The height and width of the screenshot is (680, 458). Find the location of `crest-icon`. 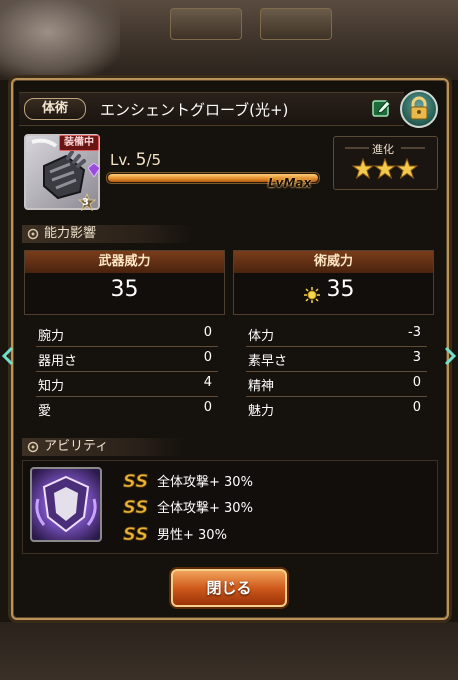

crest-icon is located at coordinates (66, 504).